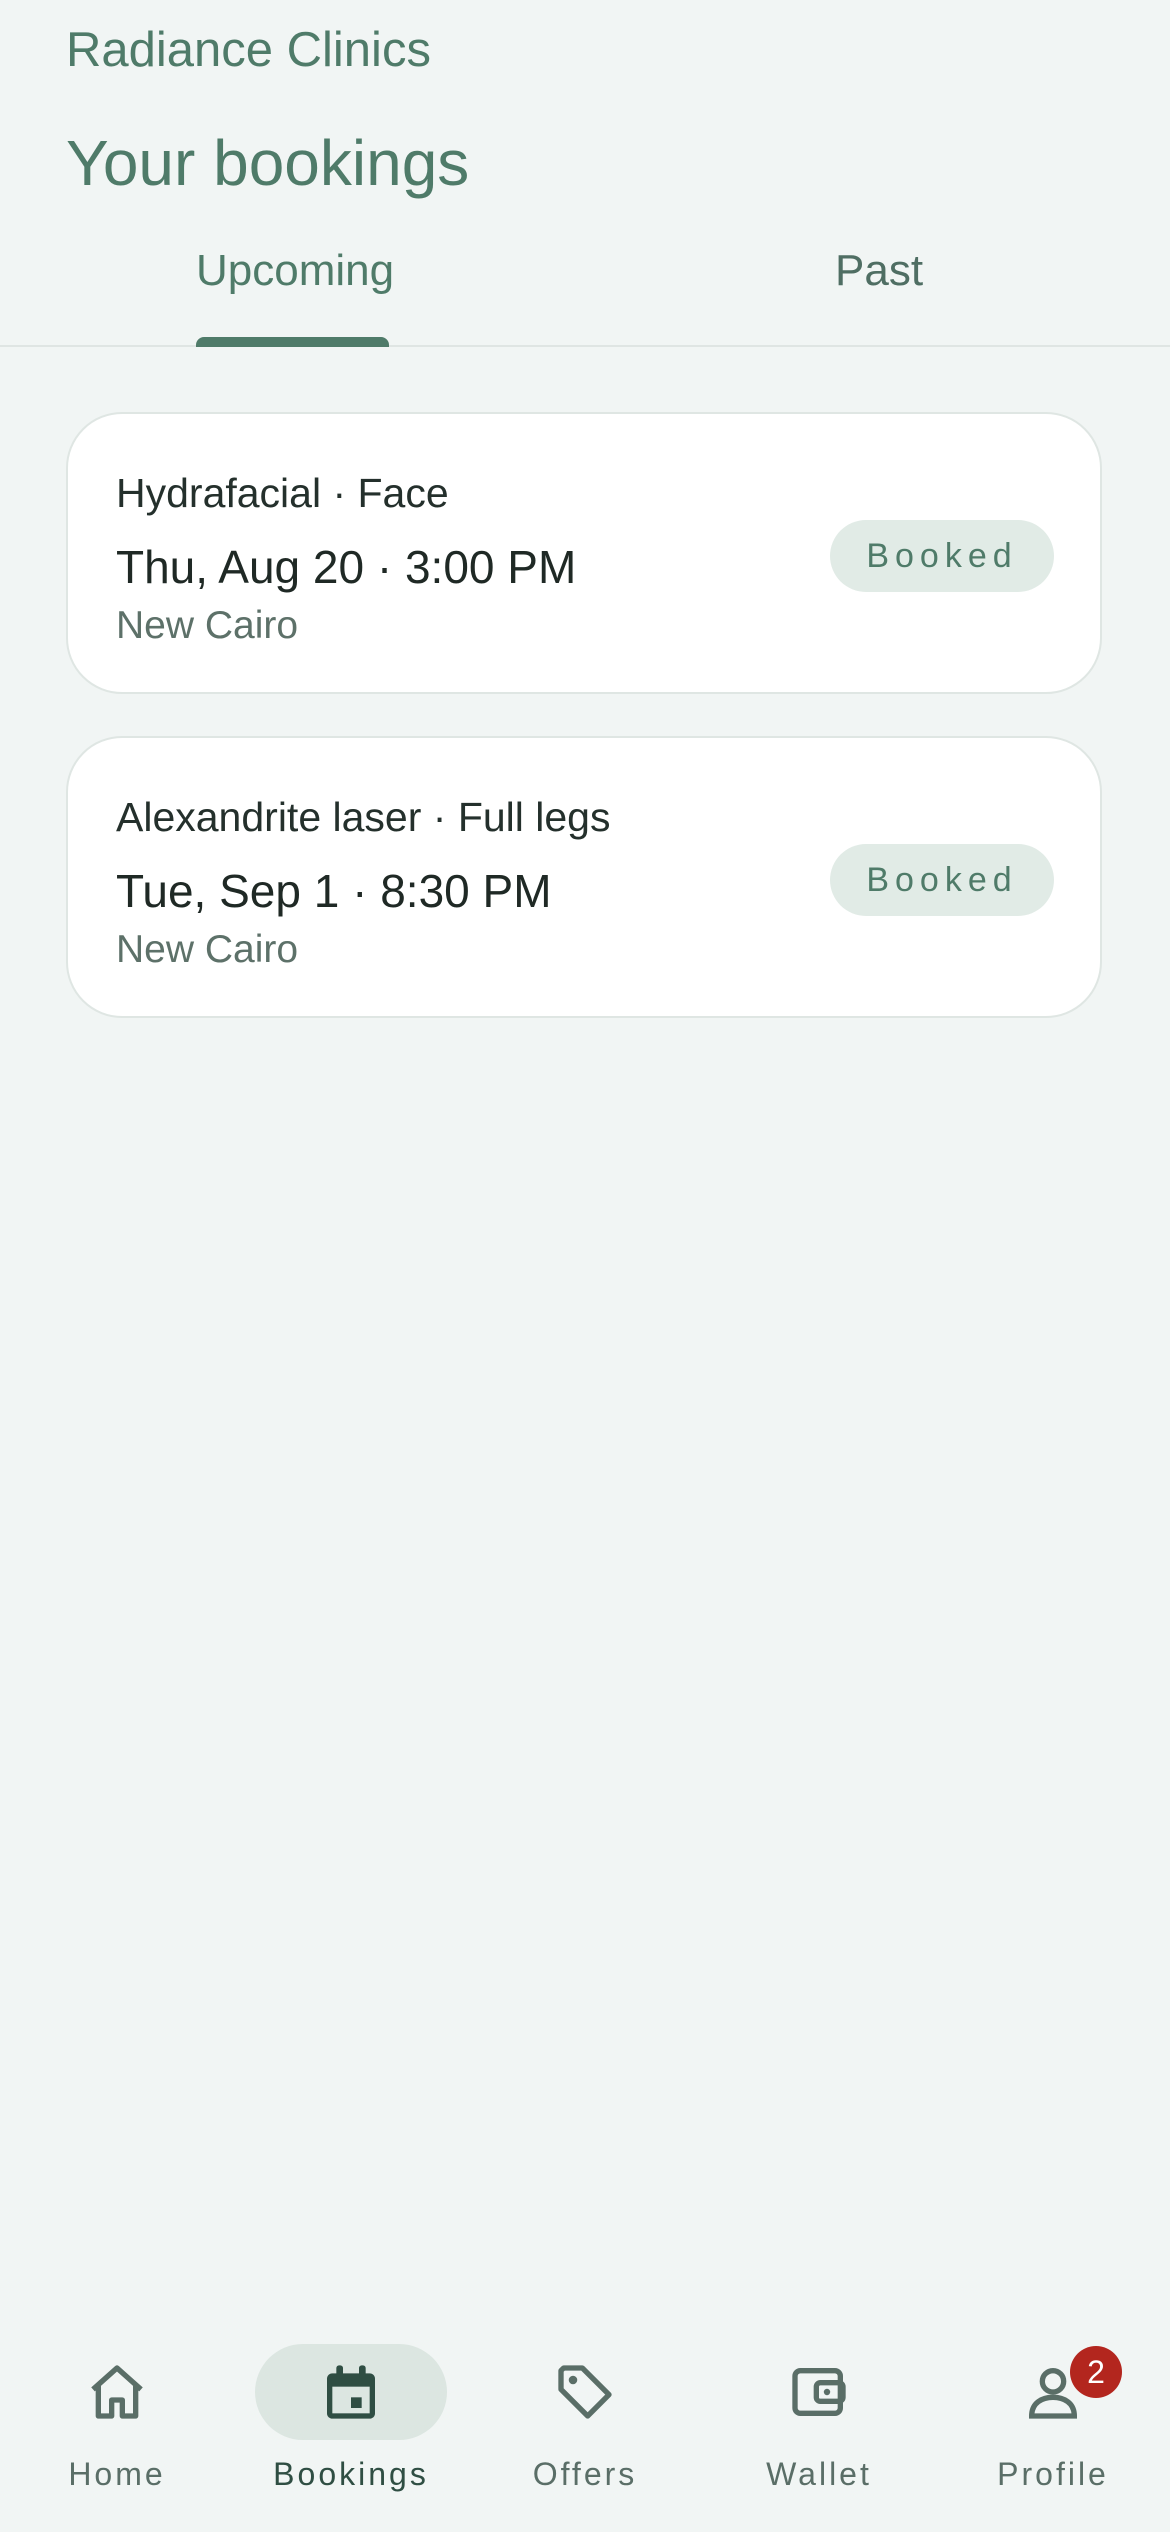  Describe the element at coordinates (282, 493) in the screenshot. I see `booking-service: Hydrafacial · Face` at that location.